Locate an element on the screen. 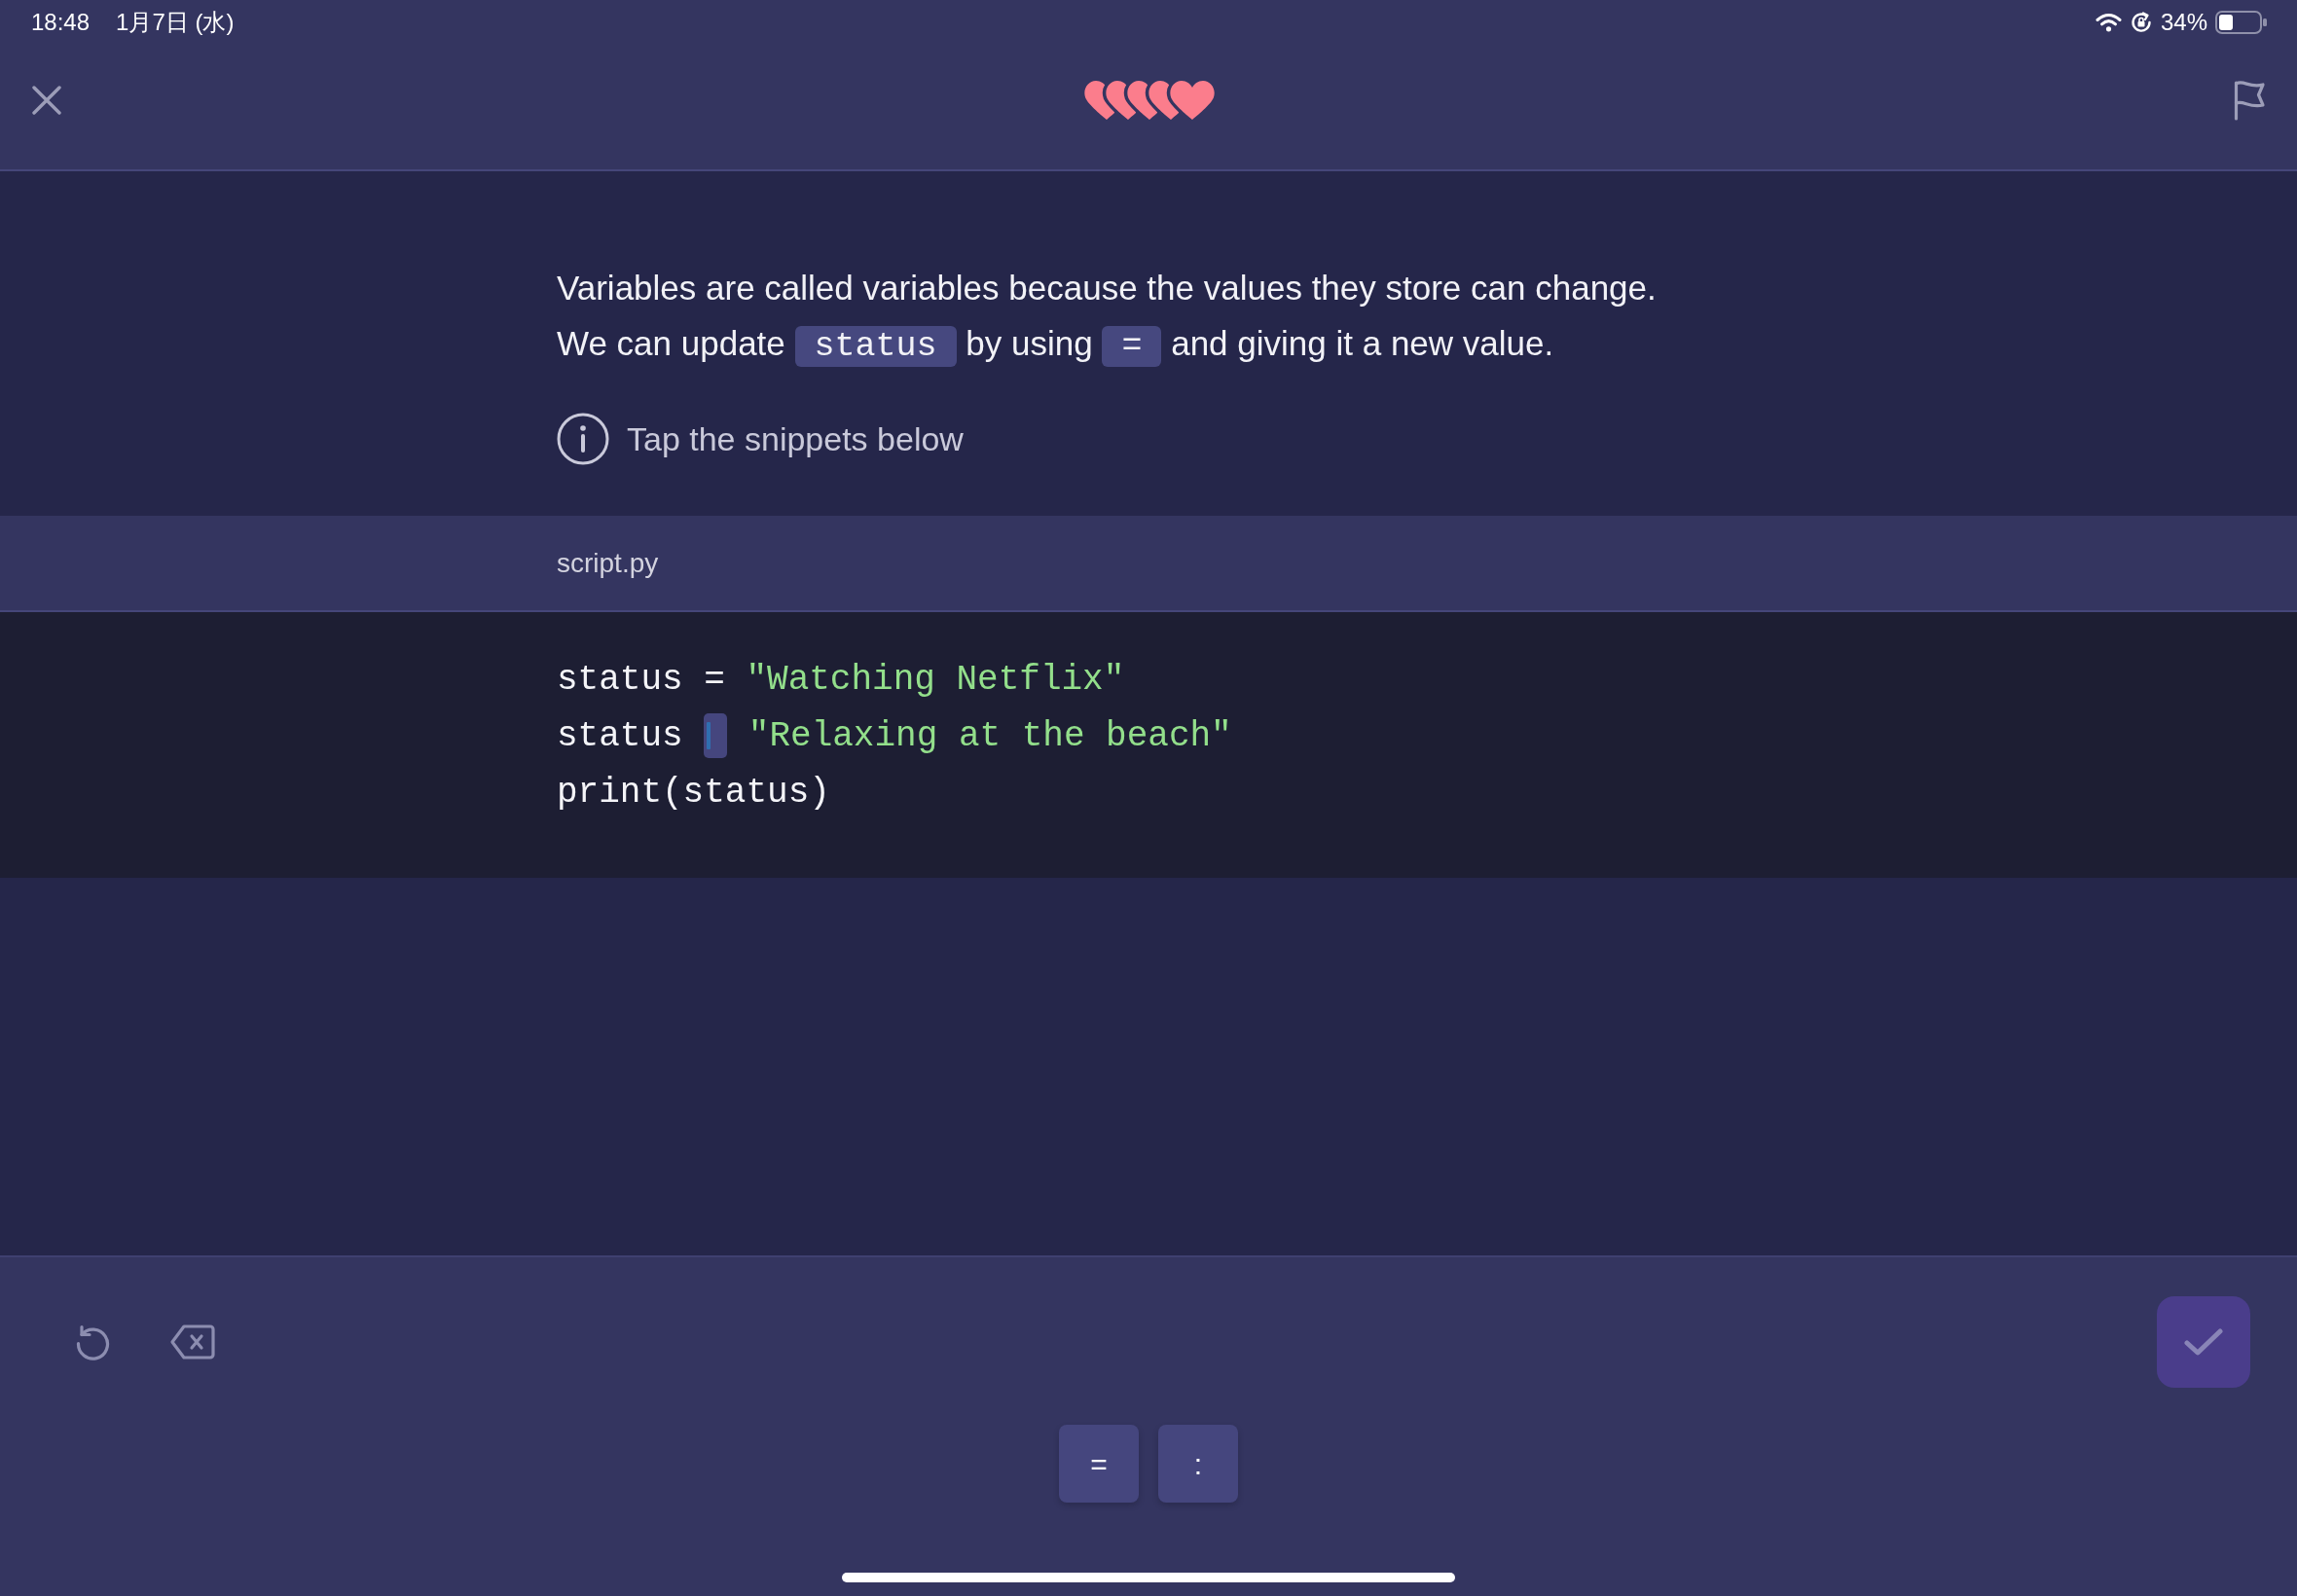 The height and width of the screenshot is (1596, 2297). snippet-button: : is located at coordinates (1198, 1464).